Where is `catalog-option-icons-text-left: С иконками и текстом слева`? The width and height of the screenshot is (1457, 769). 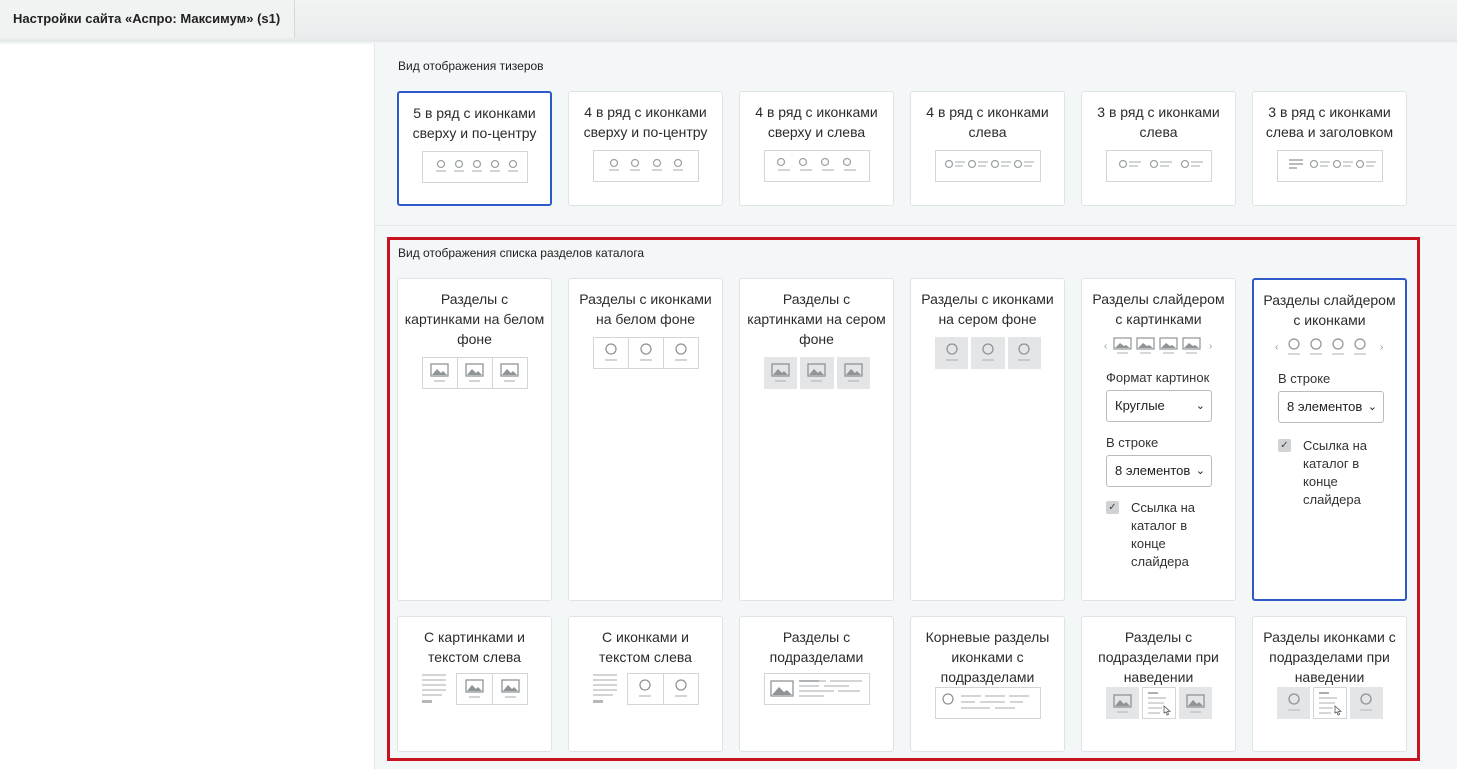
catalog-option-icons-text-left: С иконками и текстом слева is located at coordinates (645, 684).